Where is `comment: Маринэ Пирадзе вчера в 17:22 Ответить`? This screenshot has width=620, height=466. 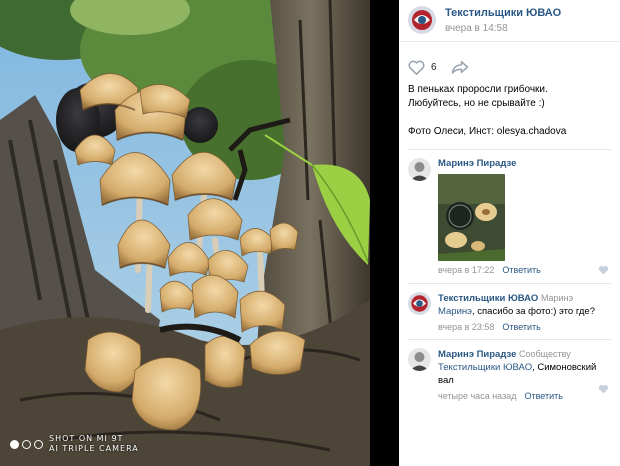 comment: Маринэ Пирадзе вчера в 17:22 Ответить is located at coordinates (509, 217).